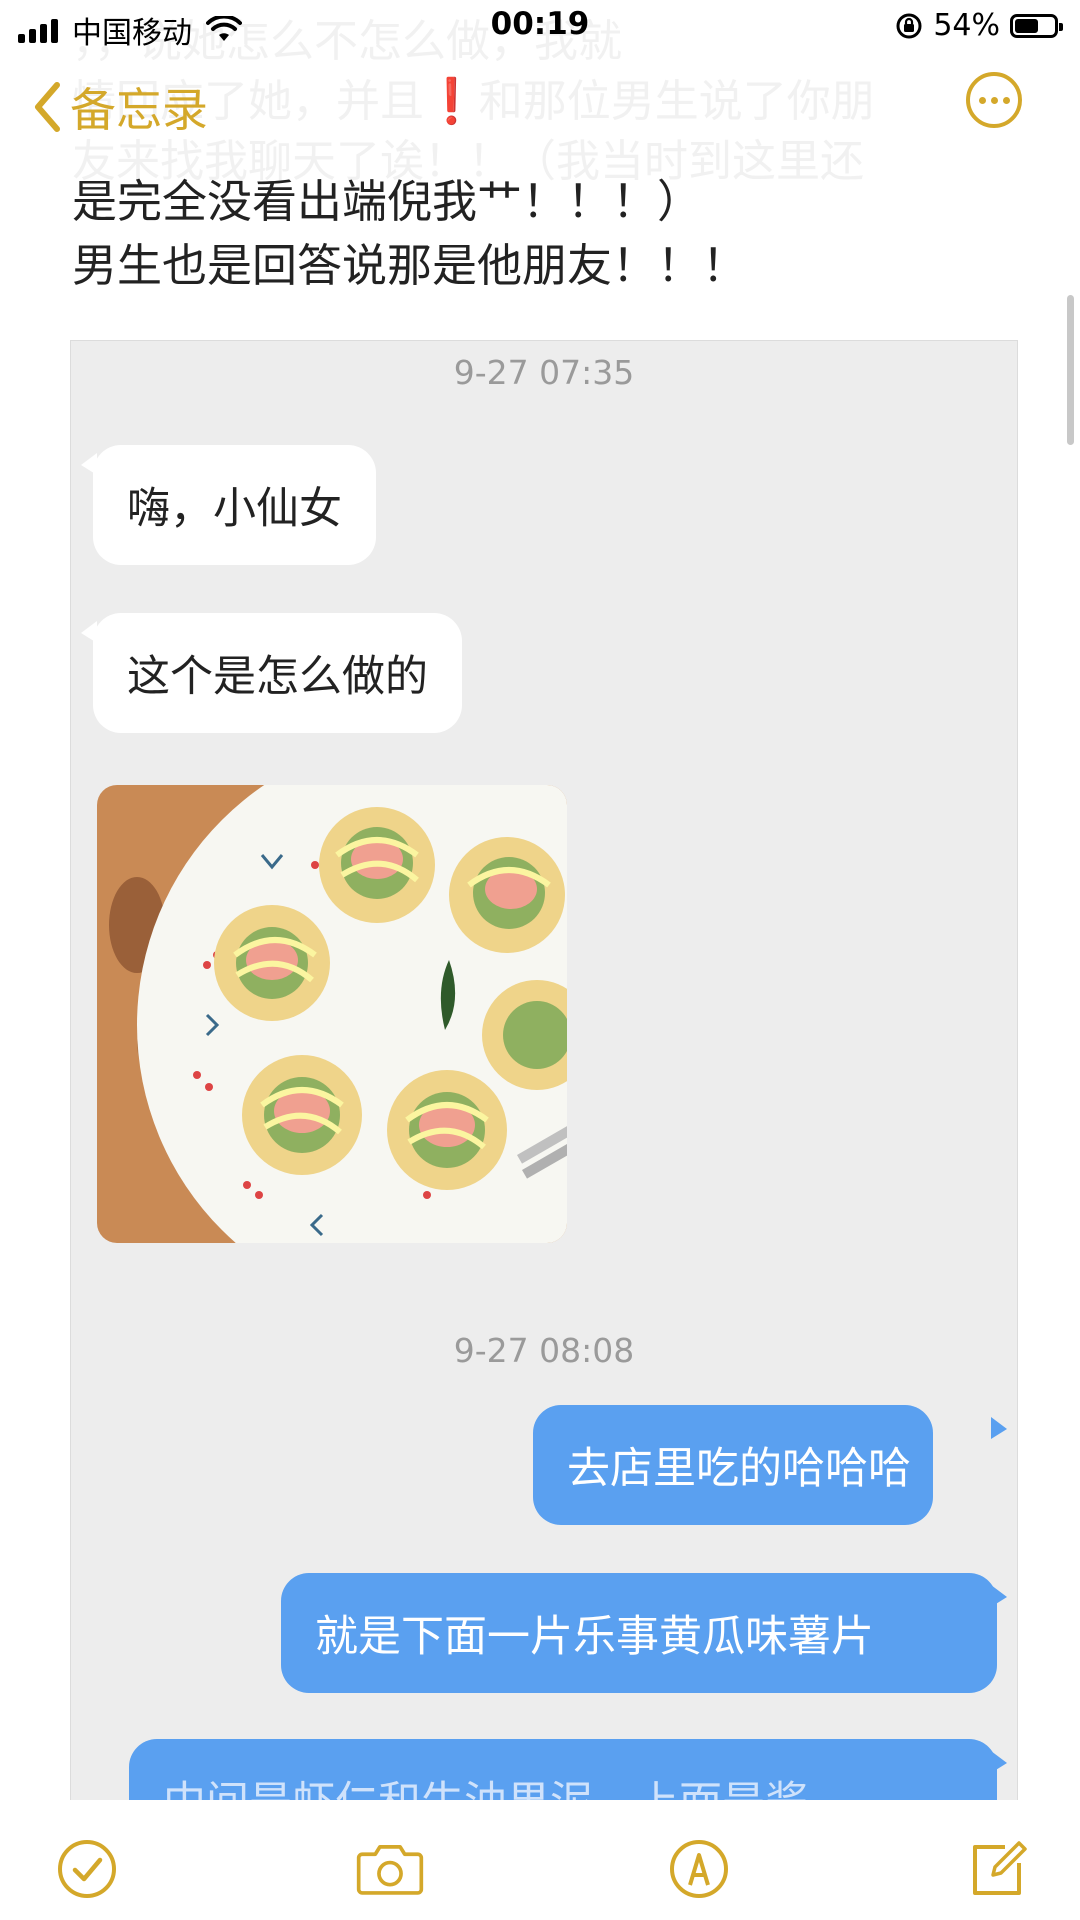 This screenshot has width=1080, height=1920. What do you see at coordinates (1000, 1868) in the screenshot?
I see `compose-icon` at bounding box center [1000, 1868].